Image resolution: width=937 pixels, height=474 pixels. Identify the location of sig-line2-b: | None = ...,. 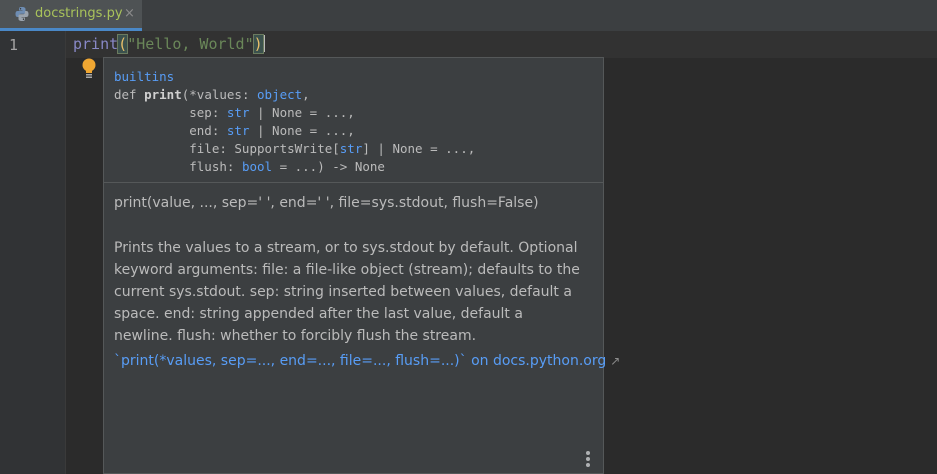
(302, 112).